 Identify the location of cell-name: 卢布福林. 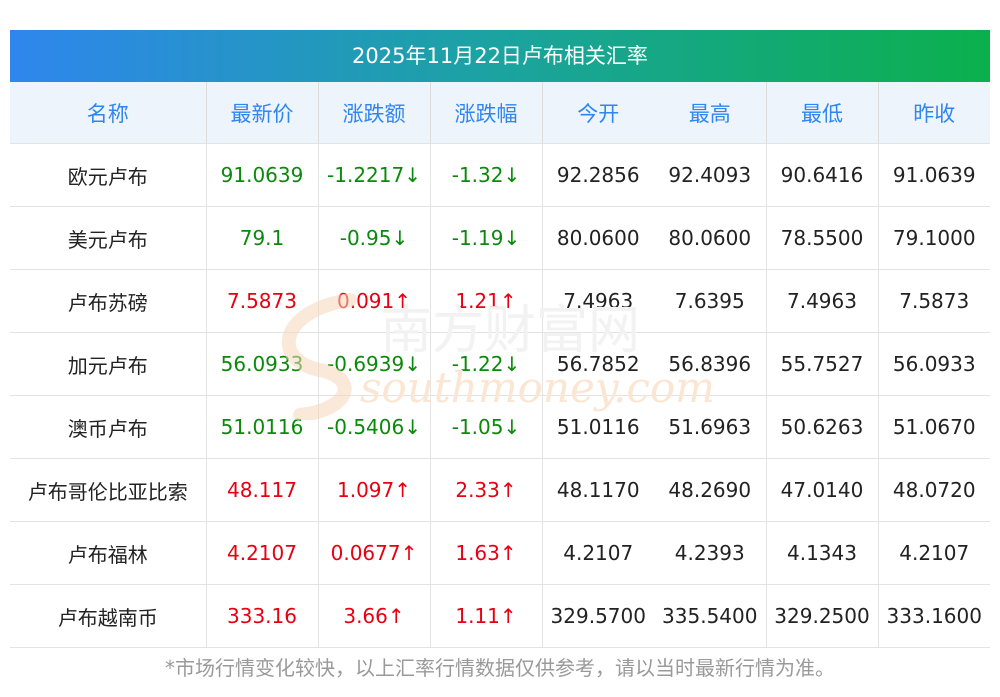
(108, 553).